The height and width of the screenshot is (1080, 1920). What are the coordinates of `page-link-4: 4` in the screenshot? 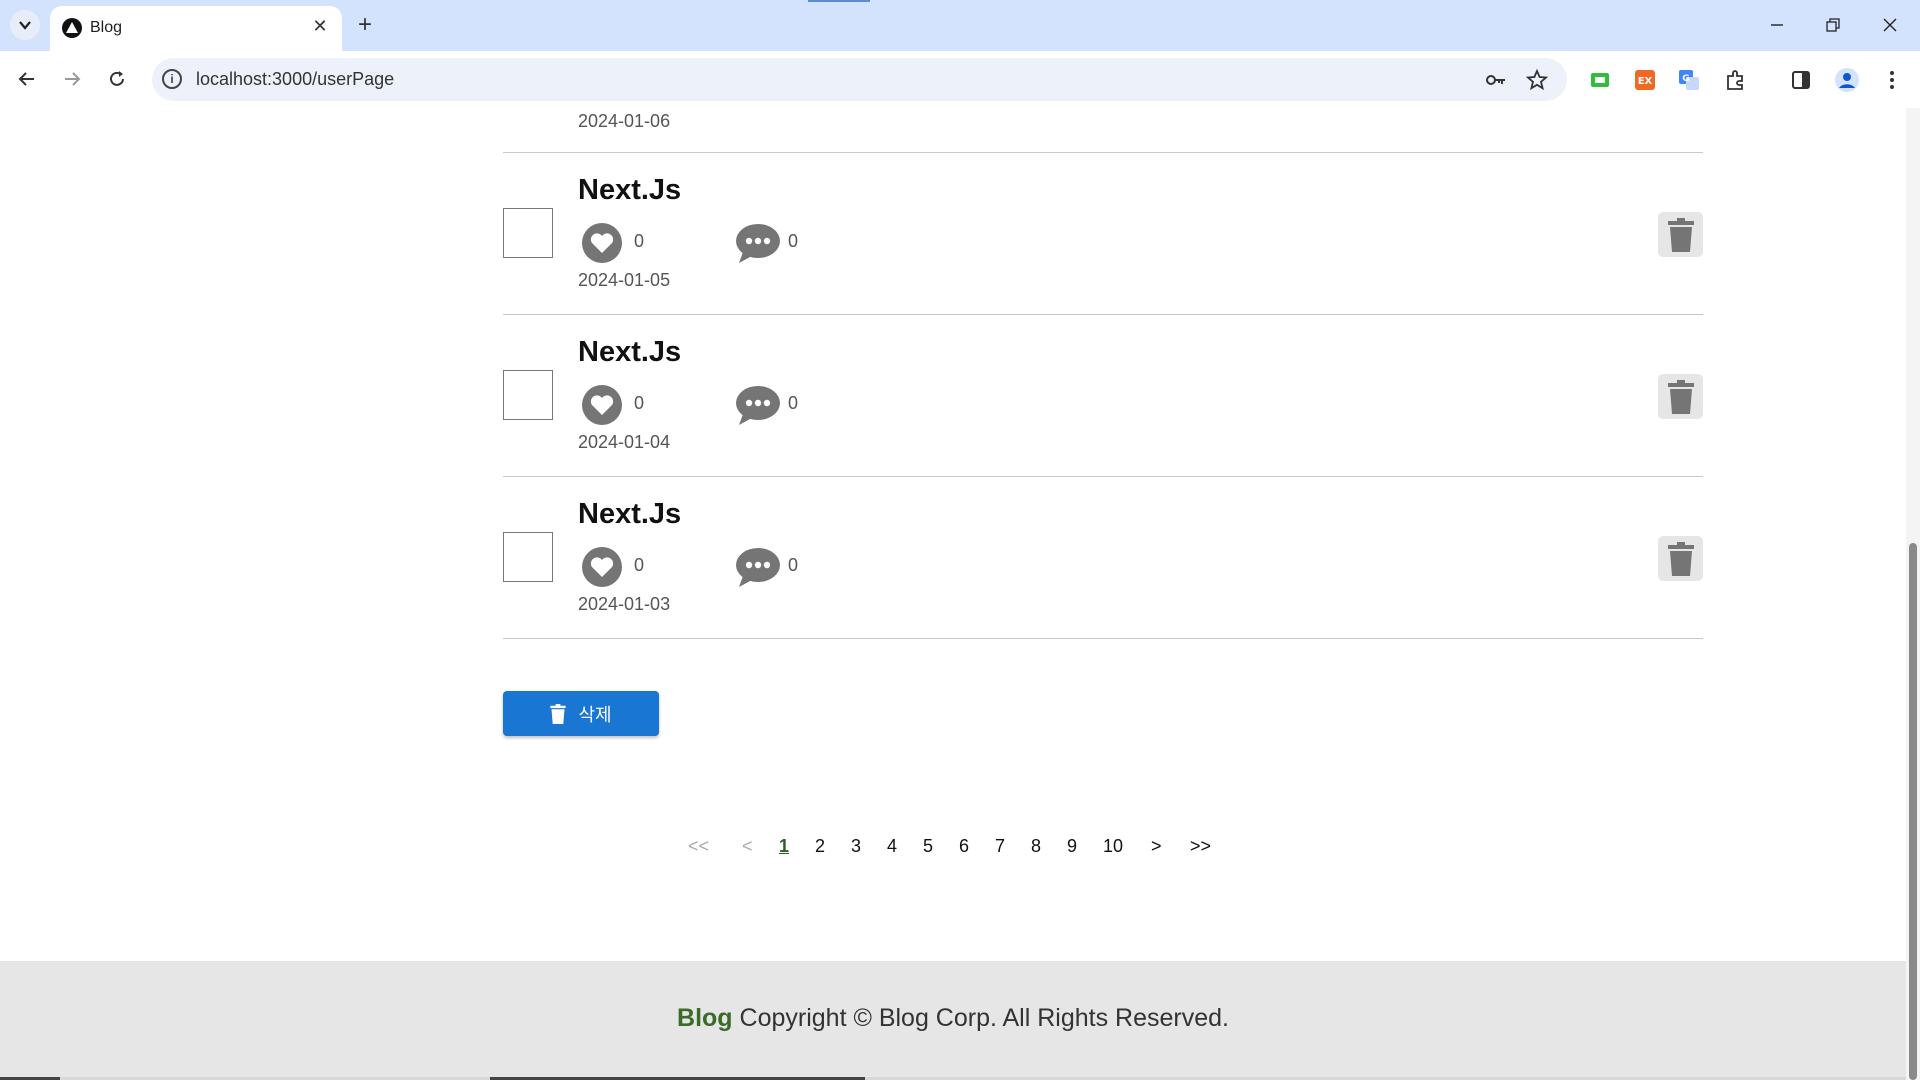 It's located at (892, 846).